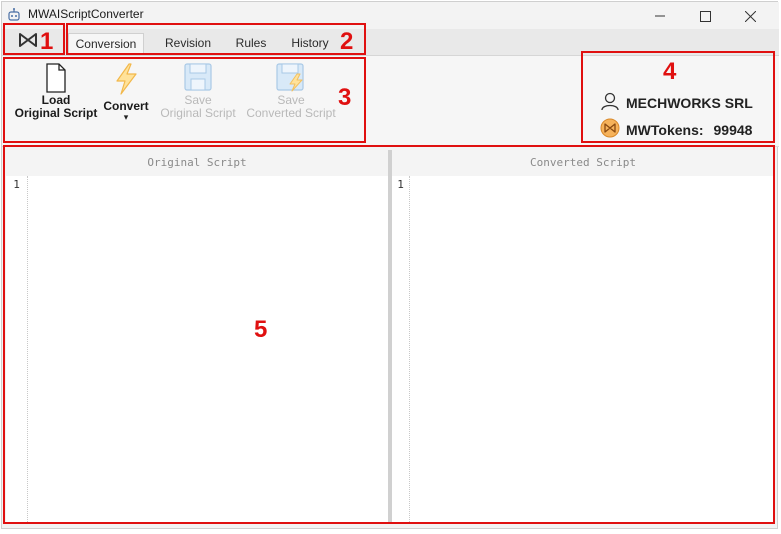  Describe the element at coordinates (670, 71) in the screenshot. I see `annotation-number-4: 4` at that location.